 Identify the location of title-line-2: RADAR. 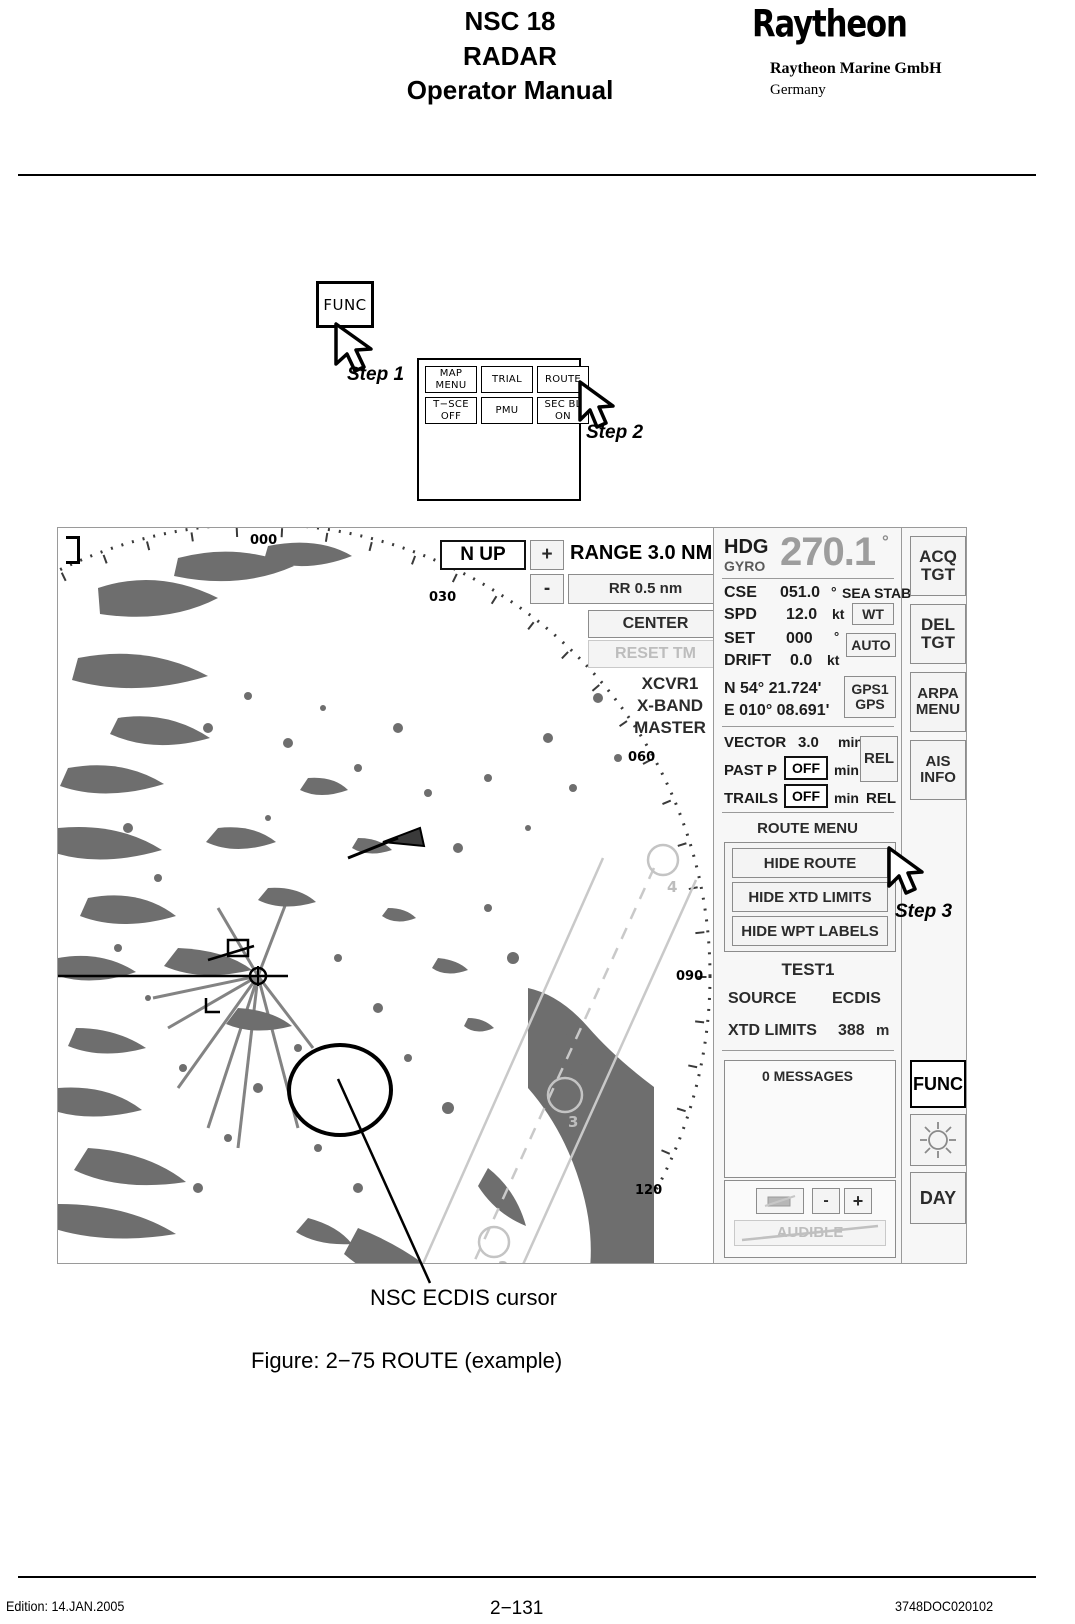
(510, 55).